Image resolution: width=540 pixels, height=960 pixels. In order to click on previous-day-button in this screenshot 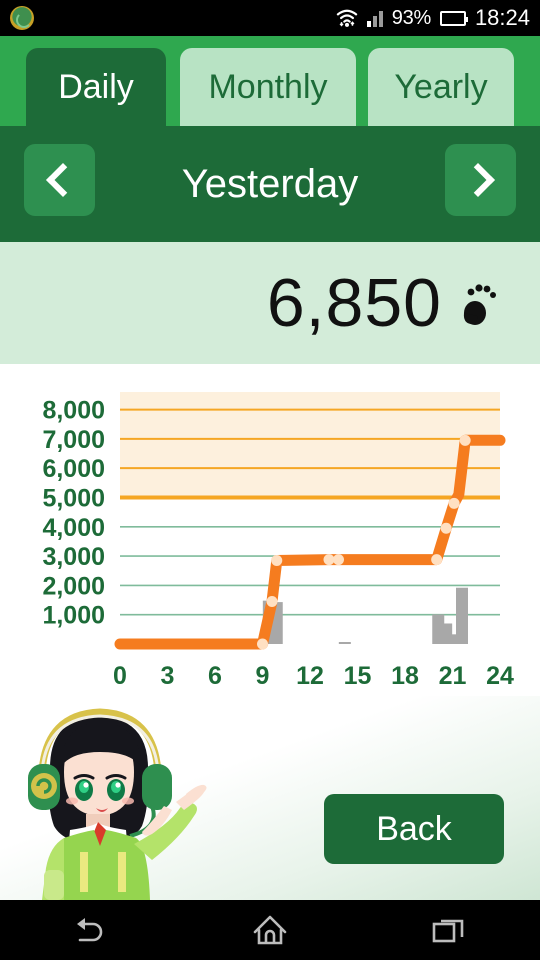, I will do `click(59, 180)`.